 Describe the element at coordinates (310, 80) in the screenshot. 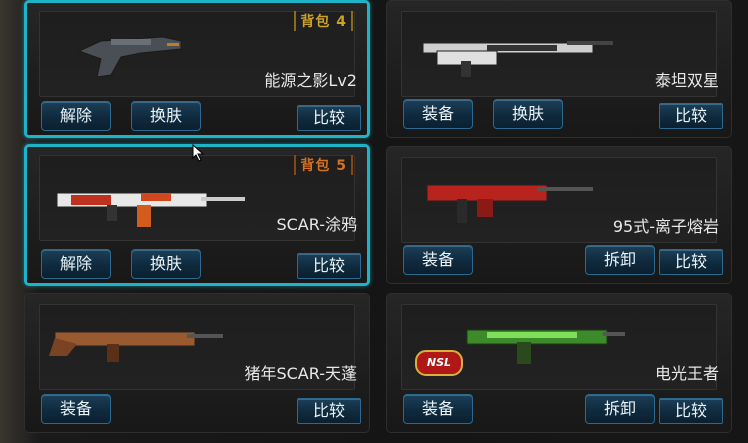

I see `weapon-name: 能源之影Lv2` at that location.